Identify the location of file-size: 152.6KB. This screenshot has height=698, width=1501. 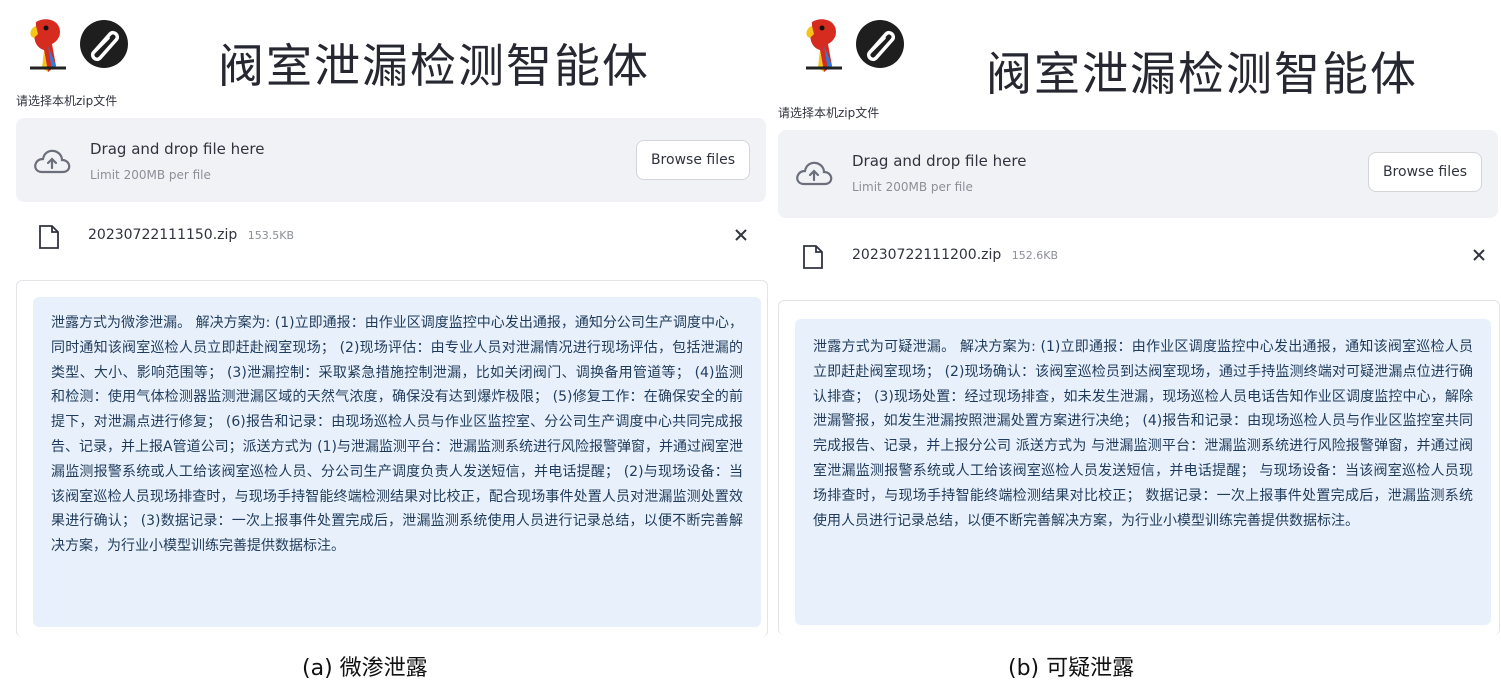
(1034, 255).